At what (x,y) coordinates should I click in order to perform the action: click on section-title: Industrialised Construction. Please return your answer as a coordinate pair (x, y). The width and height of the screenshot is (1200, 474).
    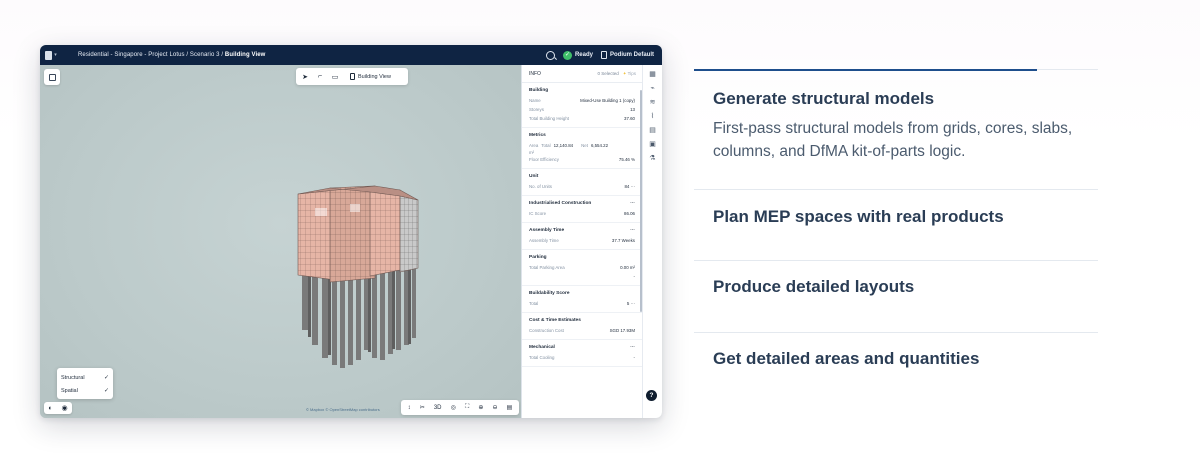
    Looking at the image, I should click on (560, 203).